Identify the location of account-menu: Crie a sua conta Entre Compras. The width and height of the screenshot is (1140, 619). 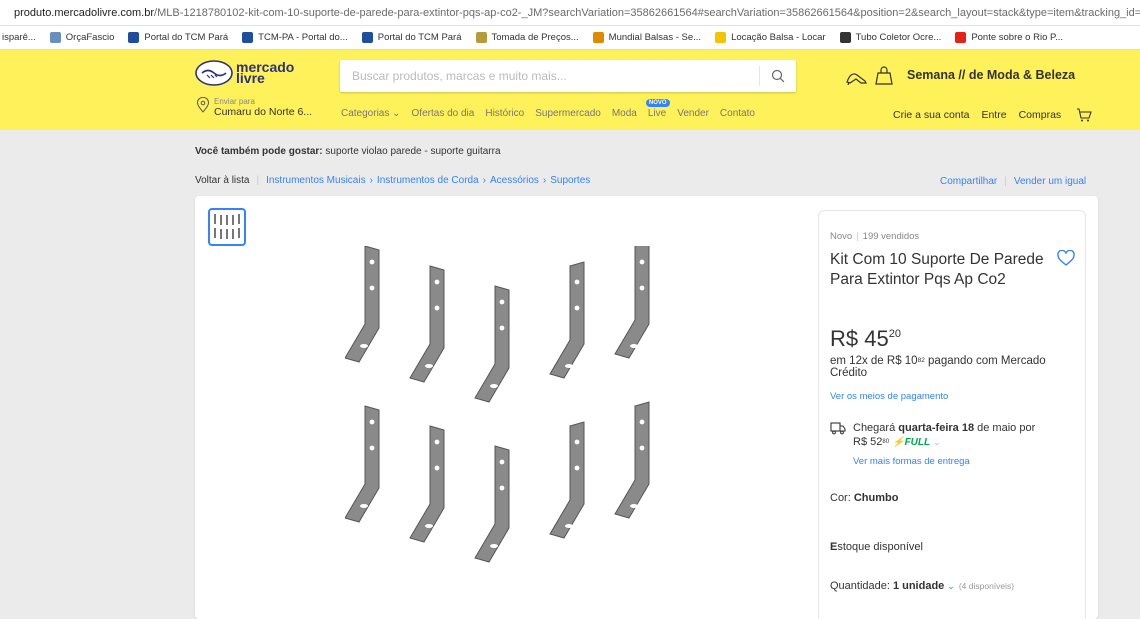
(992, 115).